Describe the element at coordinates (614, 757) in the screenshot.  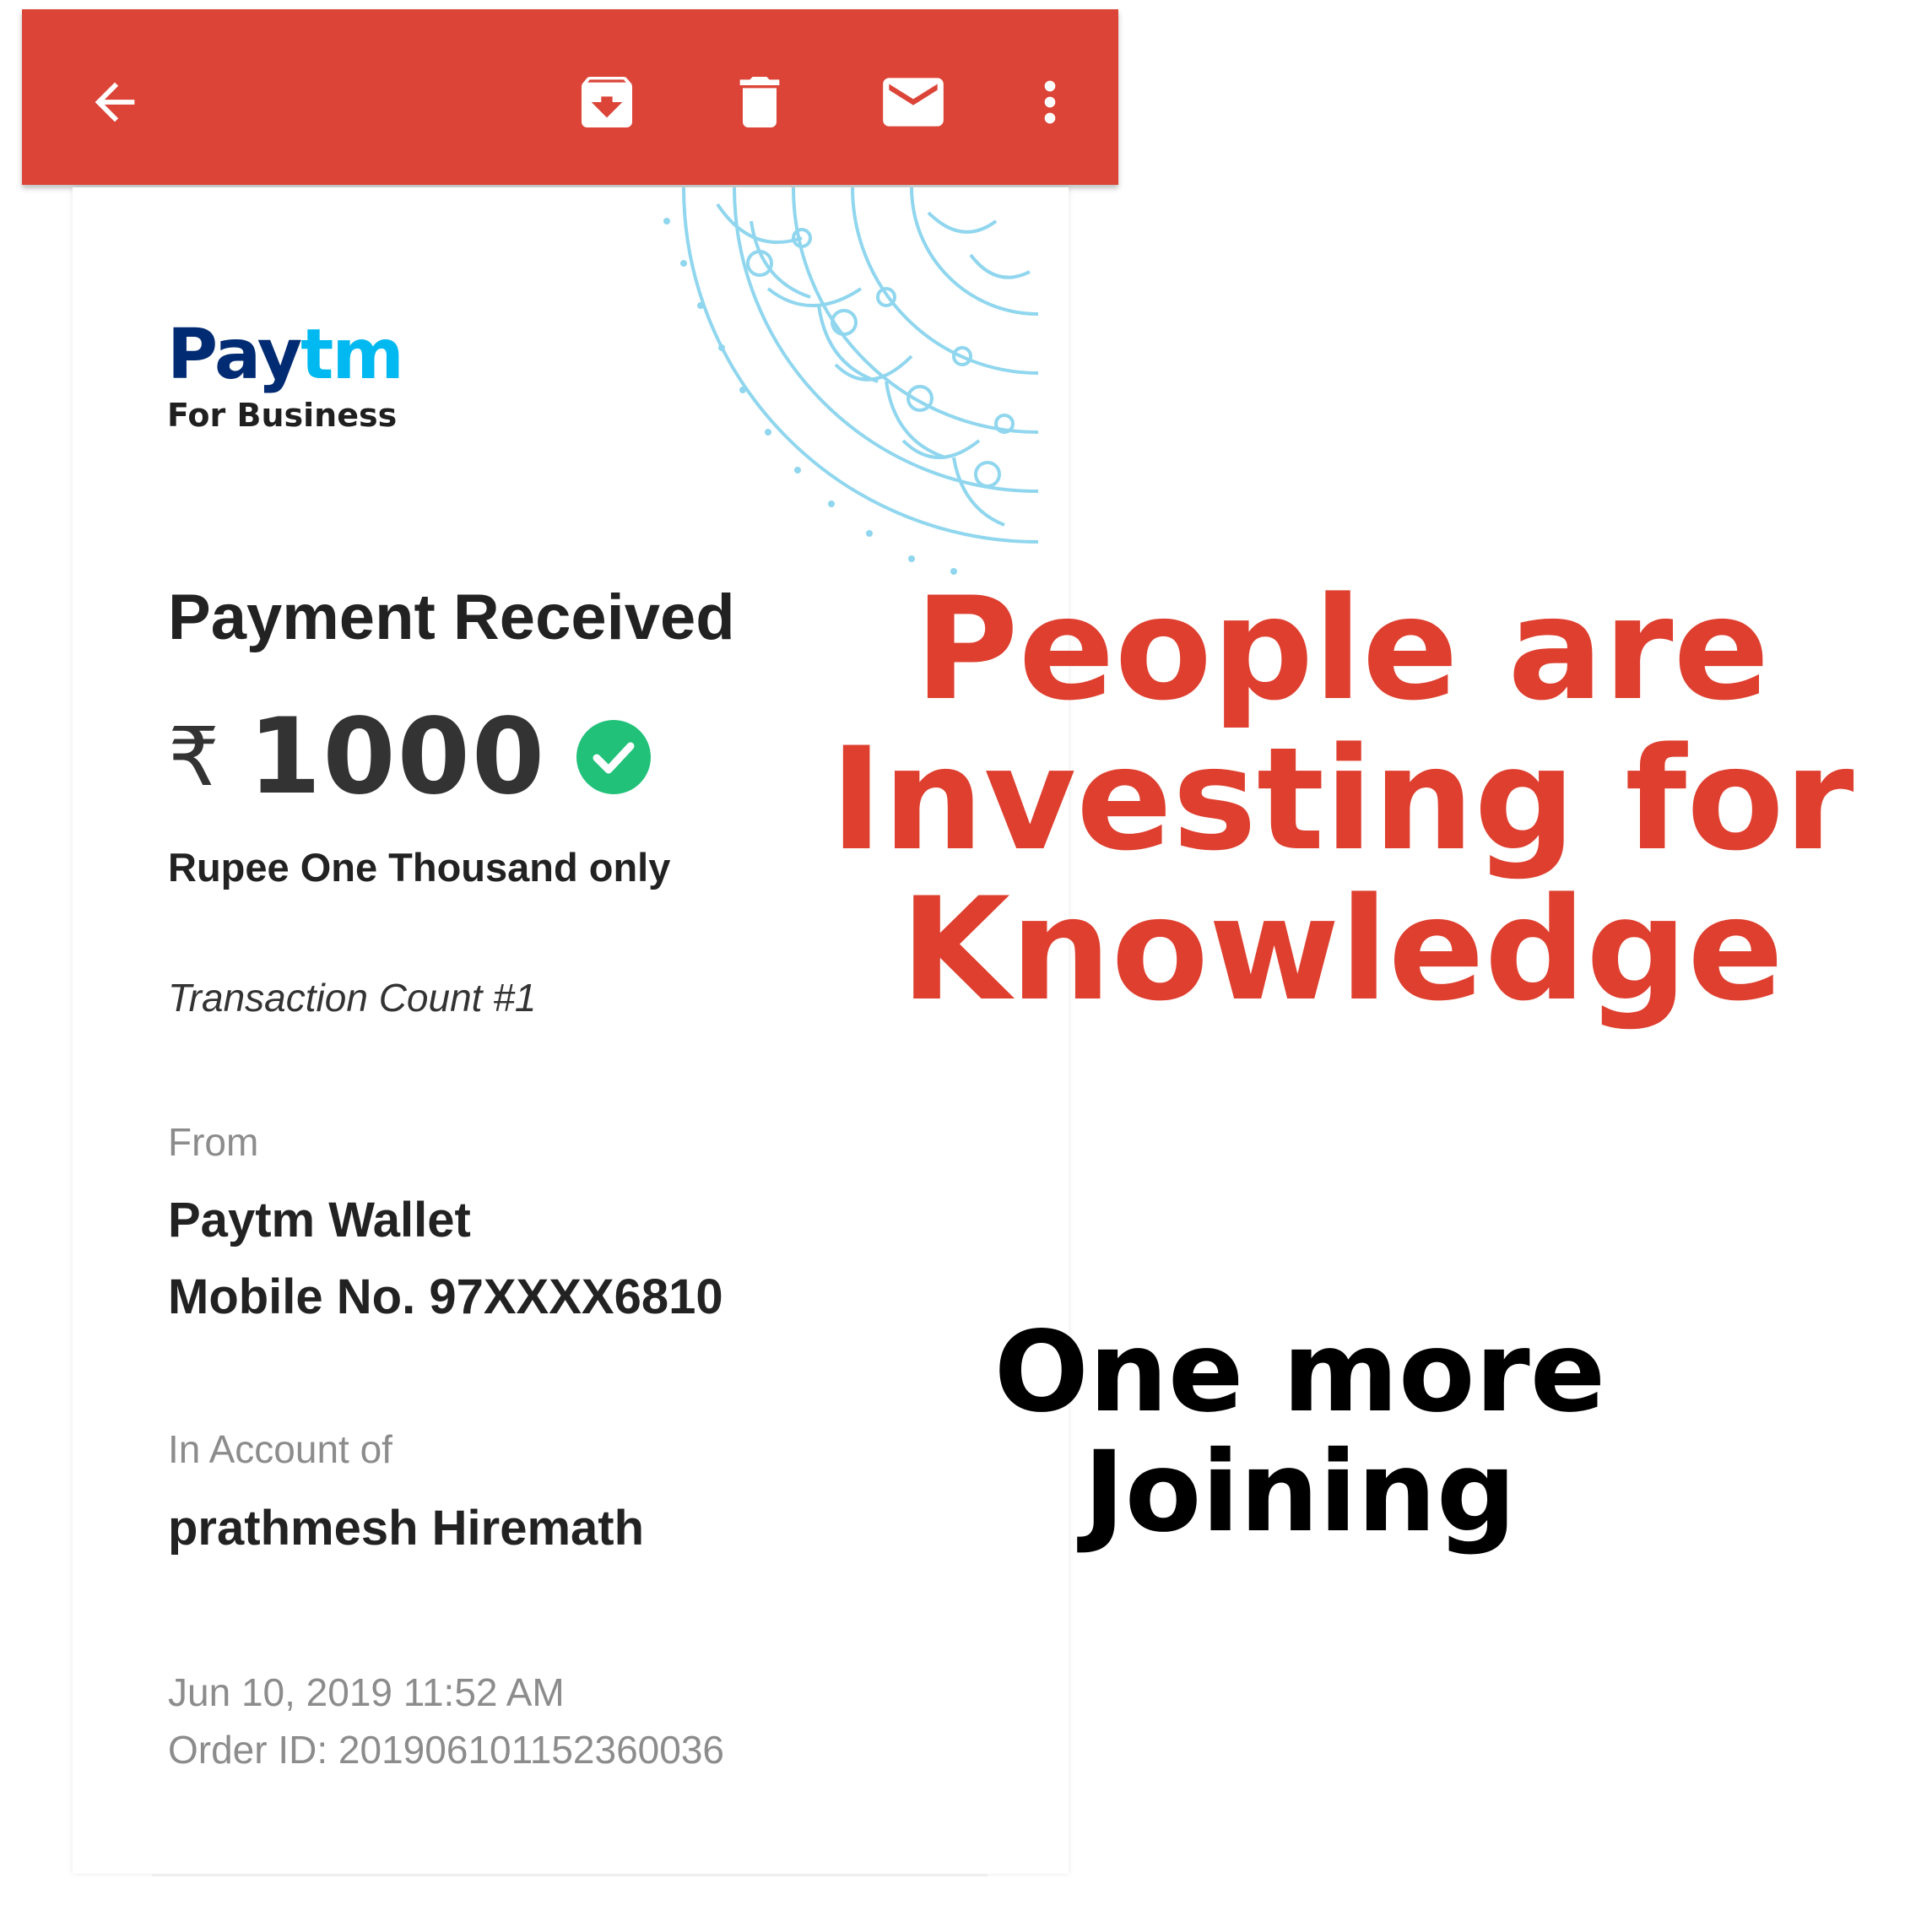
I see `check-circle-icon` at that location.